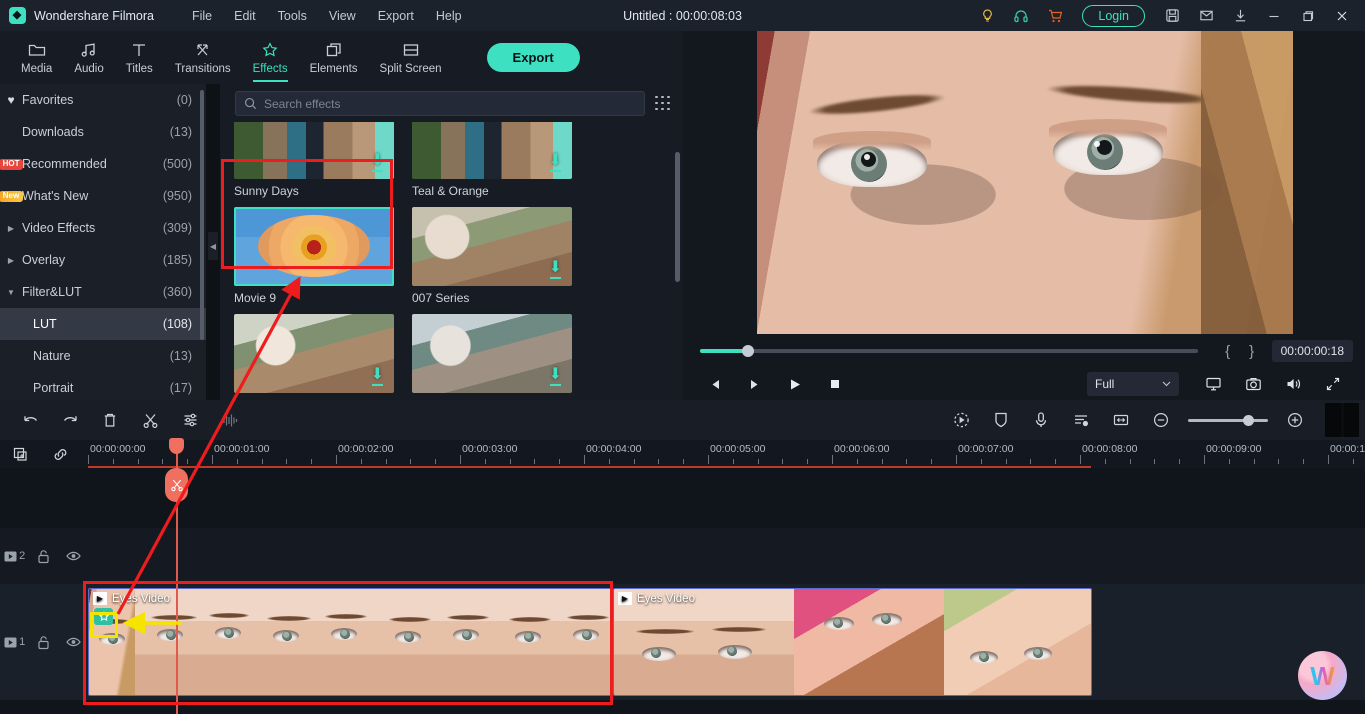  What do you see at coordinates (103, 386) in the screenshot?
I see `sidebar-item-portrait: Portrait (17)` at bounding box center [103, 386].